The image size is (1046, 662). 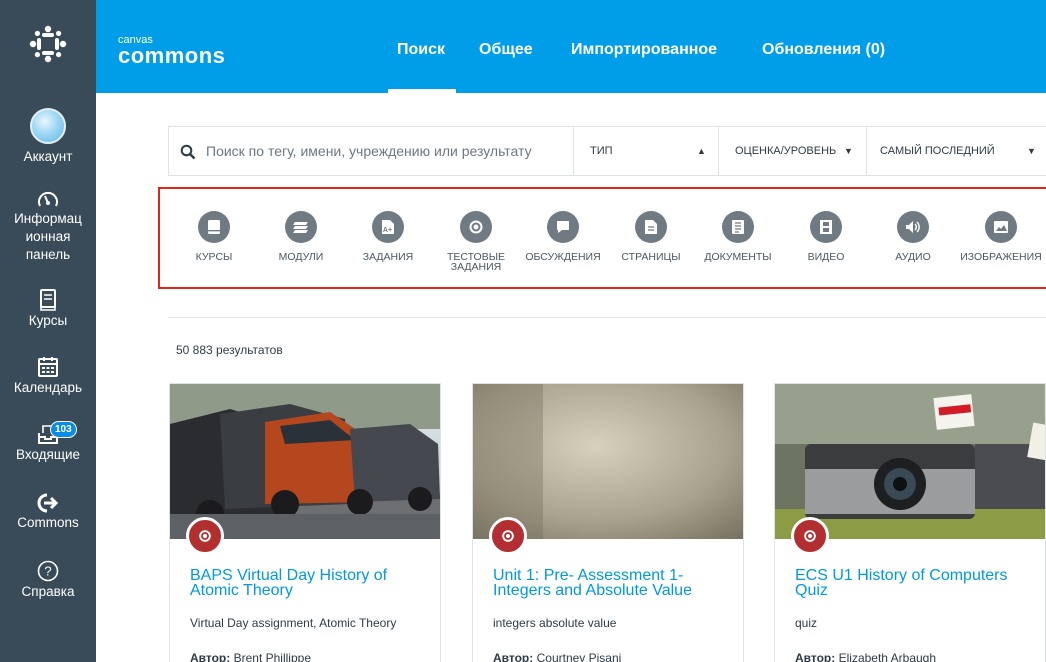 I want to click on card-description: quiz, so click(x=806, y=623).